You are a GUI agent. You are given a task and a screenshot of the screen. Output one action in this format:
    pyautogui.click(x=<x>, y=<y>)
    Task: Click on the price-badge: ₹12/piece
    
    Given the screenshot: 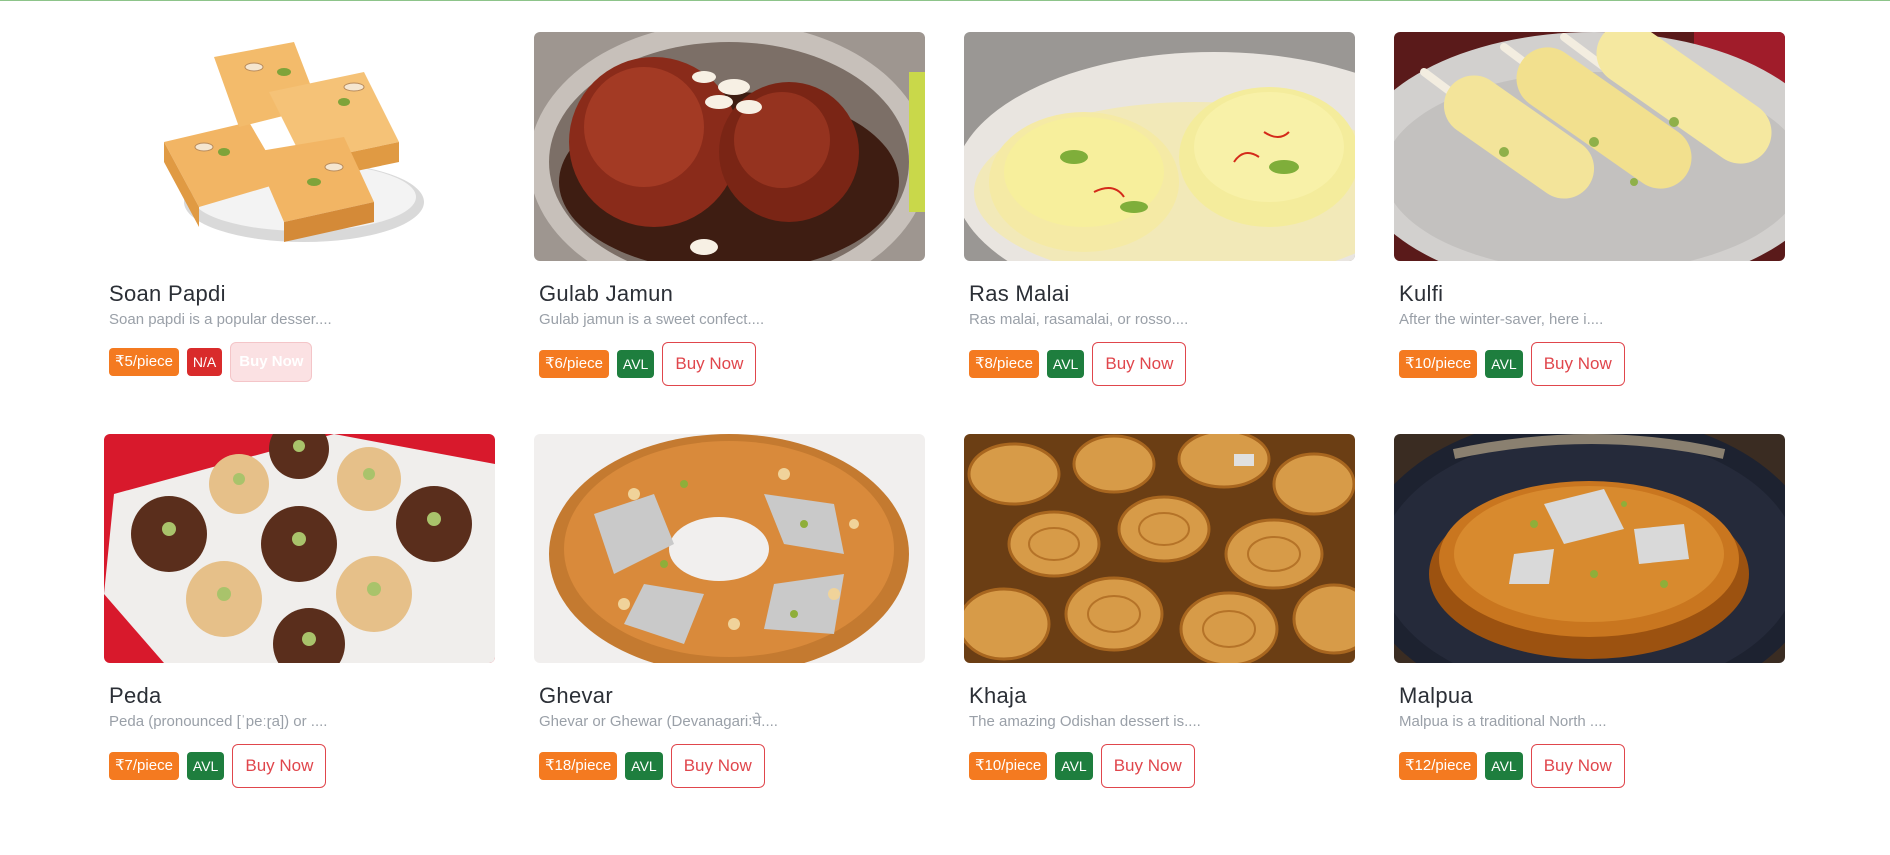 What is the action you would take?
    pyautogui.click(x=1438, y=766)
    